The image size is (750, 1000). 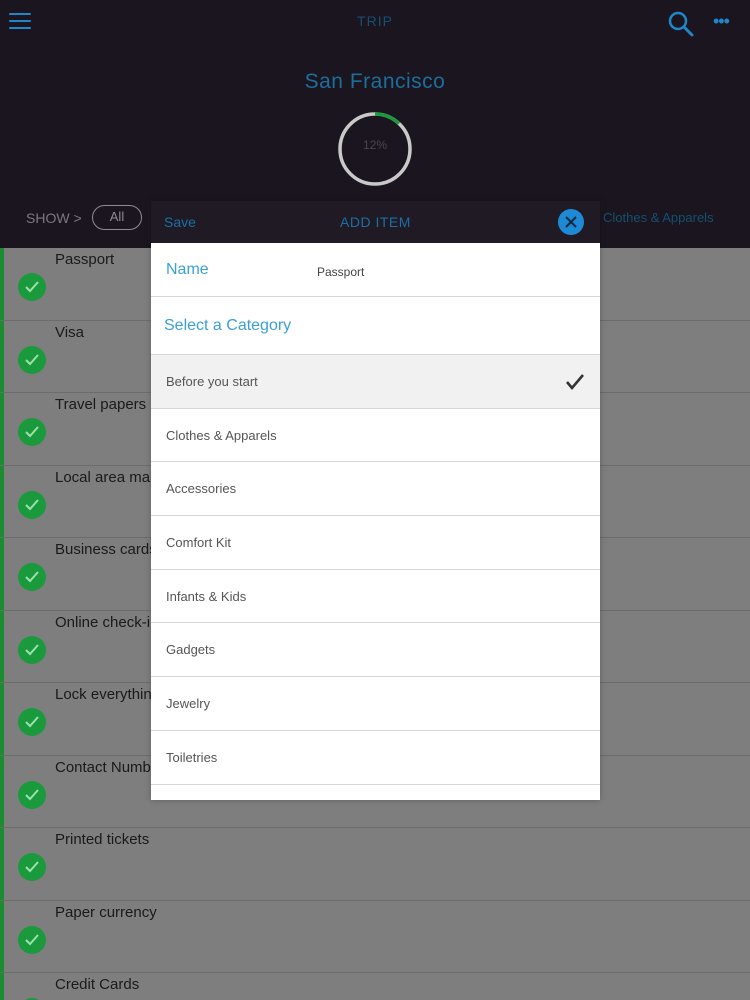 What do you see at coordinates (69, 332) in the screenshot?
I see `item-title: Visa` at bounding box center [69, 332].